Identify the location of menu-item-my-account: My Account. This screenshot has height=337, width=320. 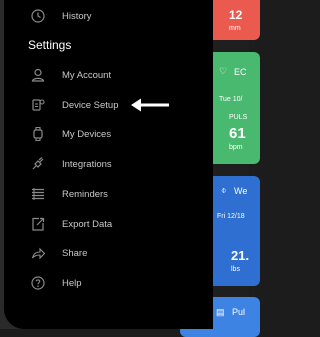
(69, 75).